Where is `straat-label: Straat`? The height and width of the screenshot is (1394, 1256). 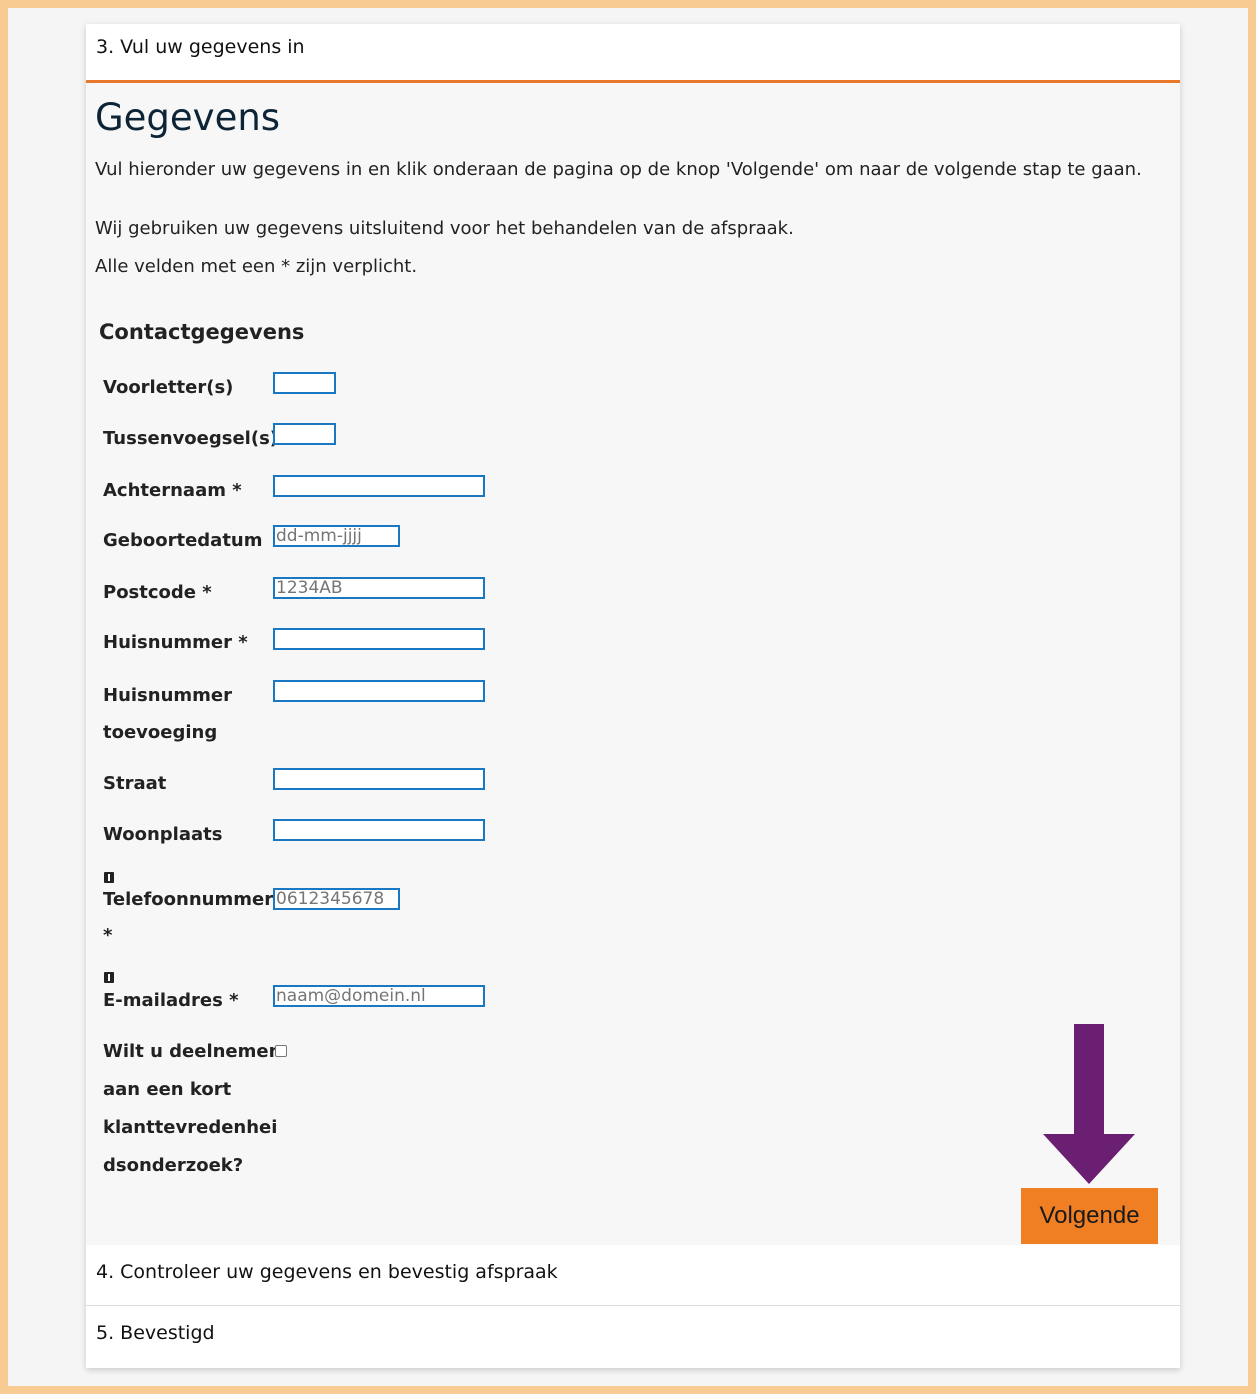
straat-label: Straat is located at coordinates (135, 783).